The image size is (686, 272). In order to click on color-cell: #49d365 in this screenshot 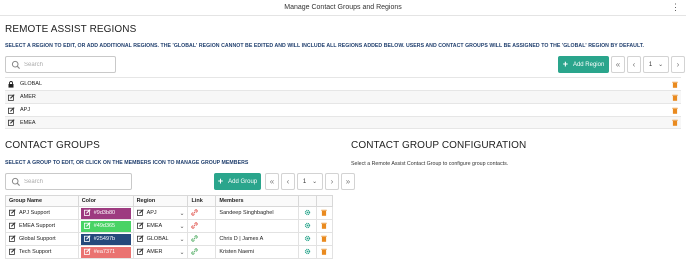, I will do `click(105, 226)`.